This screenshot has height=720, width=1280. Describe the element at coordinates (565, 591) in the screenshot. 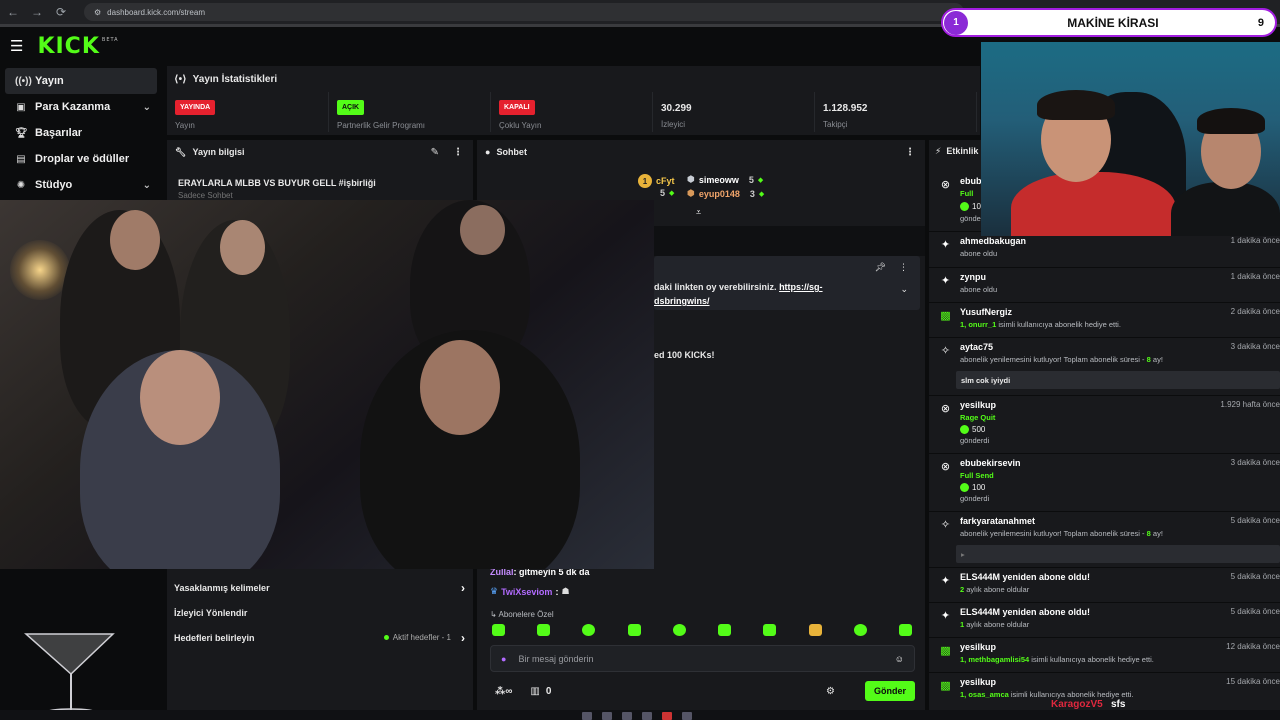

I see `emote-icon: ☗` at that location.